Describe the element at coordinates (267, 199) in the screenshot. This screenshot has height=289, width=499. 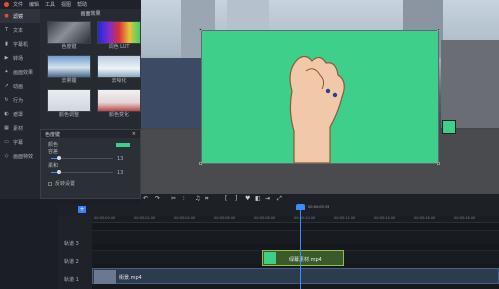
I see `jump-icon: ⇥` at that location.